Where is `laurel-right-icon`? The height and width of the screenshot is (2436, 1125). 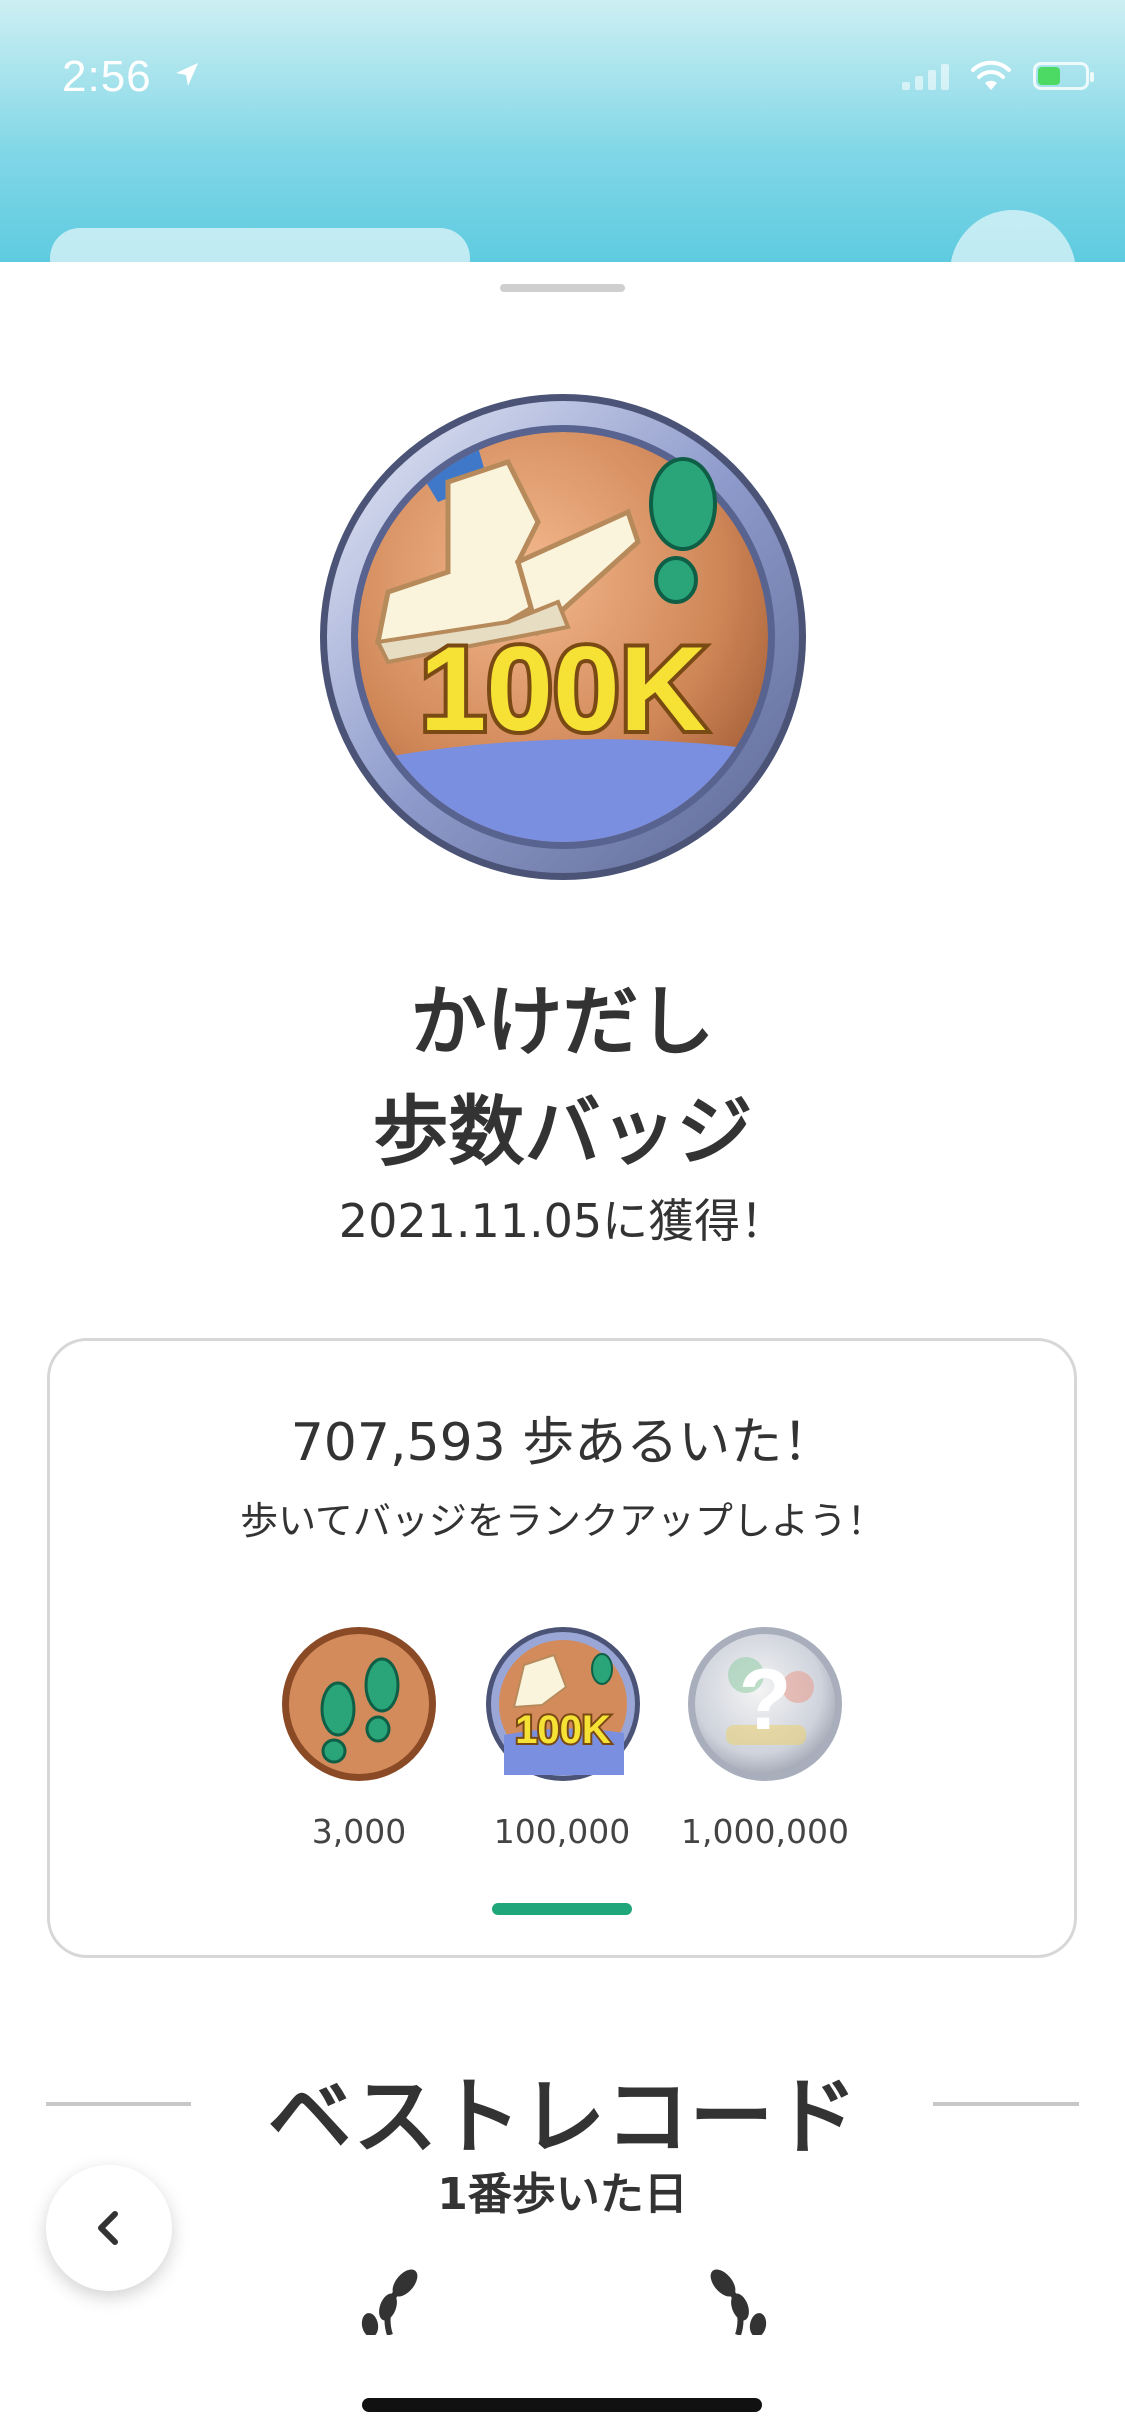 laurel-right-icon is located at coordinates (738, 2302).